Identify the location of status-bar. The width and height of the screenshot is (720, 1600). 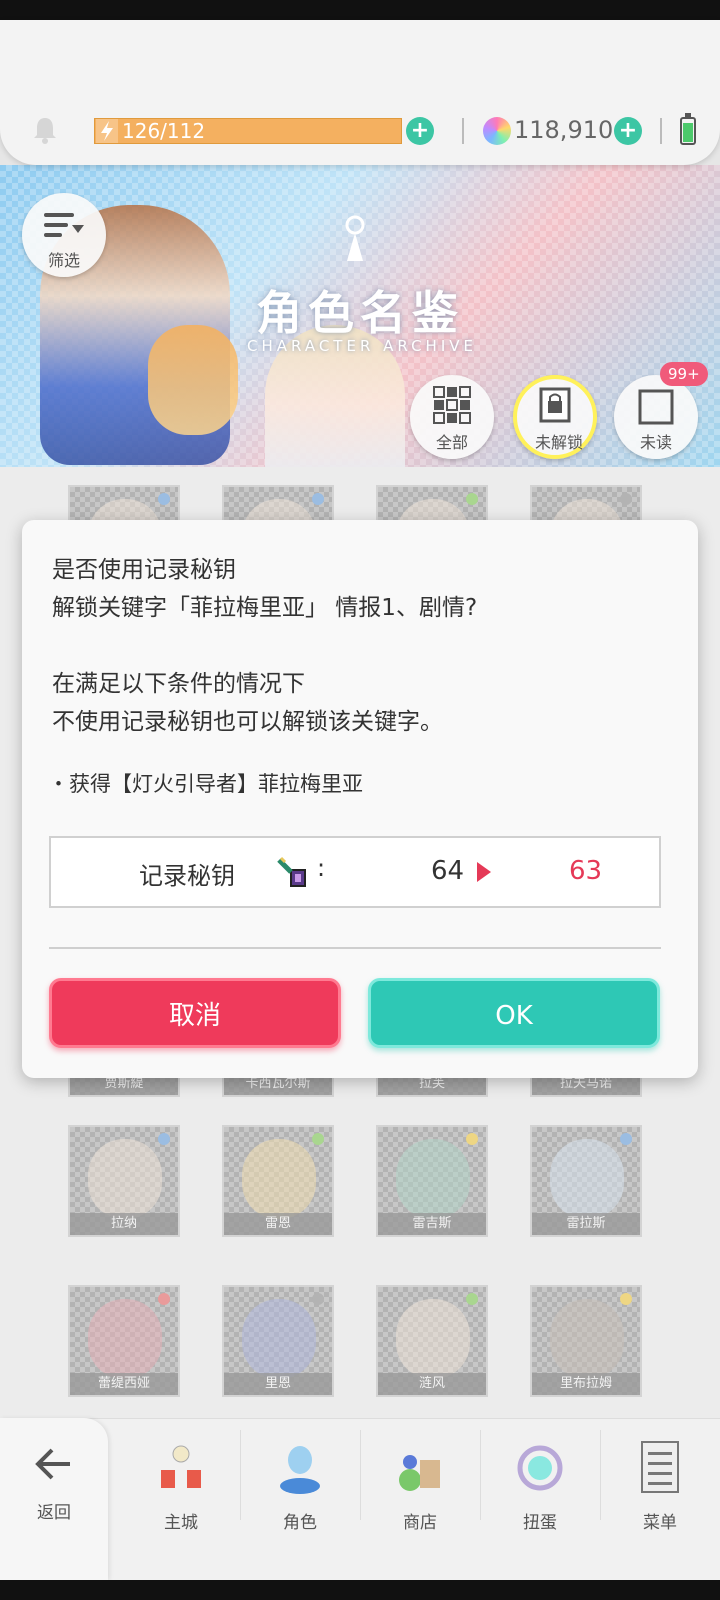
(360, 10).